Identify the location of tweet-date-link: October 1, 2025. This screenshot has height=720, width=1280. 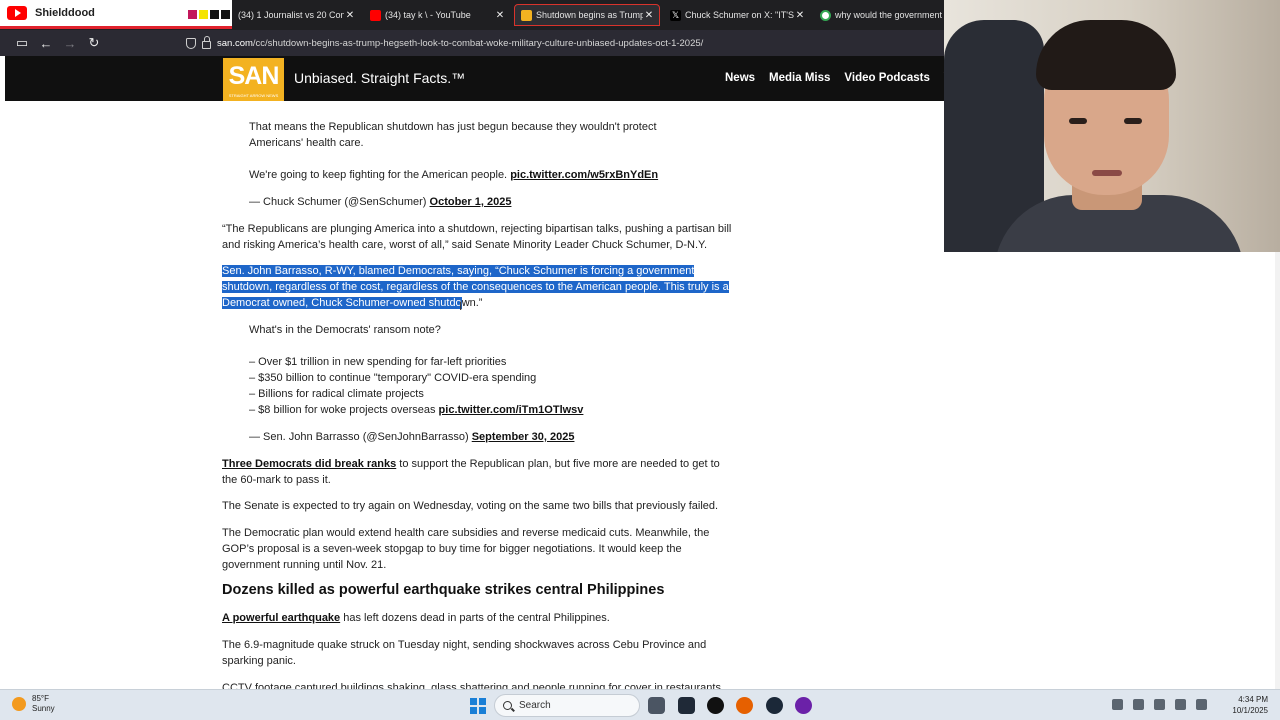
(471, 202).